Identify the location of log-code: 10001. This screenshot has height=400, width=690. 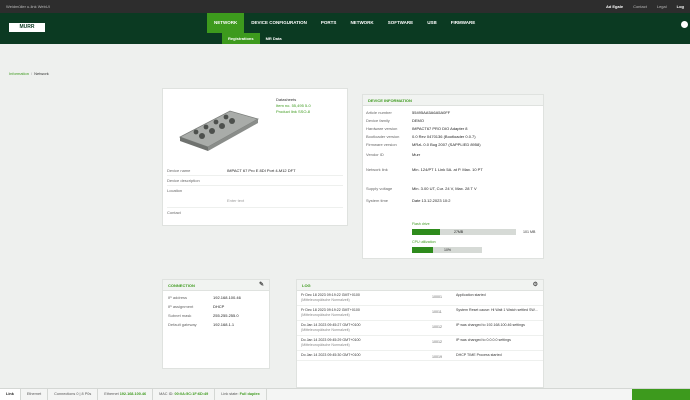
(437, 297).